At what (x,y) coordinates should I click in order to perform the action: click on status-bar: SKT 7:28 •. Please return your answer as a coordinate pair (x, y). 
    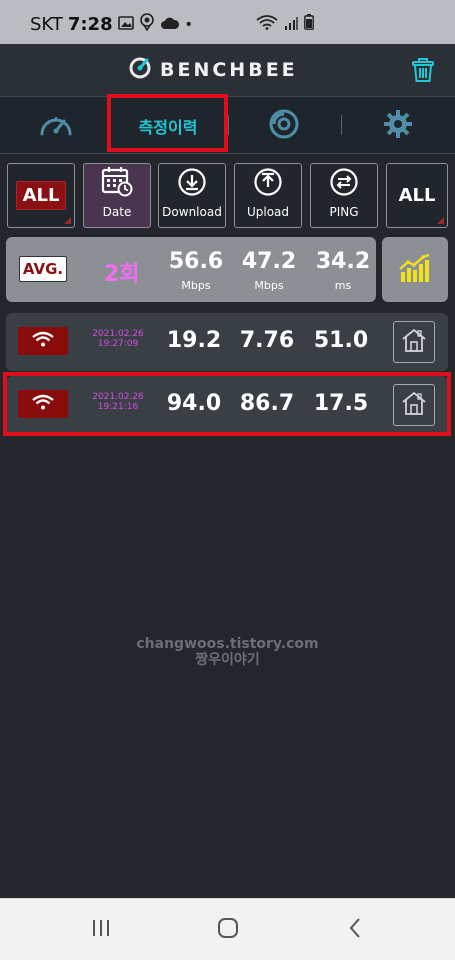
    Looking at the image, I should click on (227, 22).